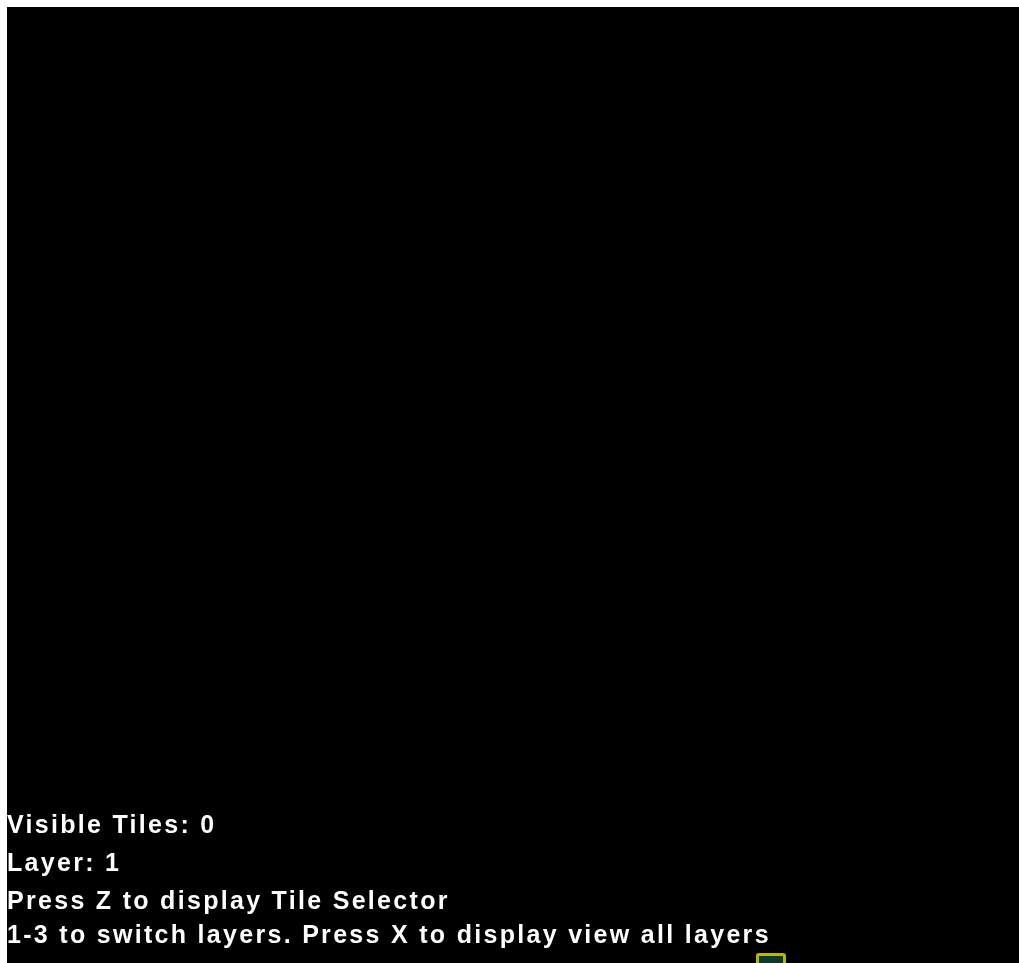 The width and height of the screenshot is (1019, 963). What do you see at coordinates (229, 900) in the screenshot?
I see `hud-text: Press Z to display Tile Selector` at bounding box center [229, 900].